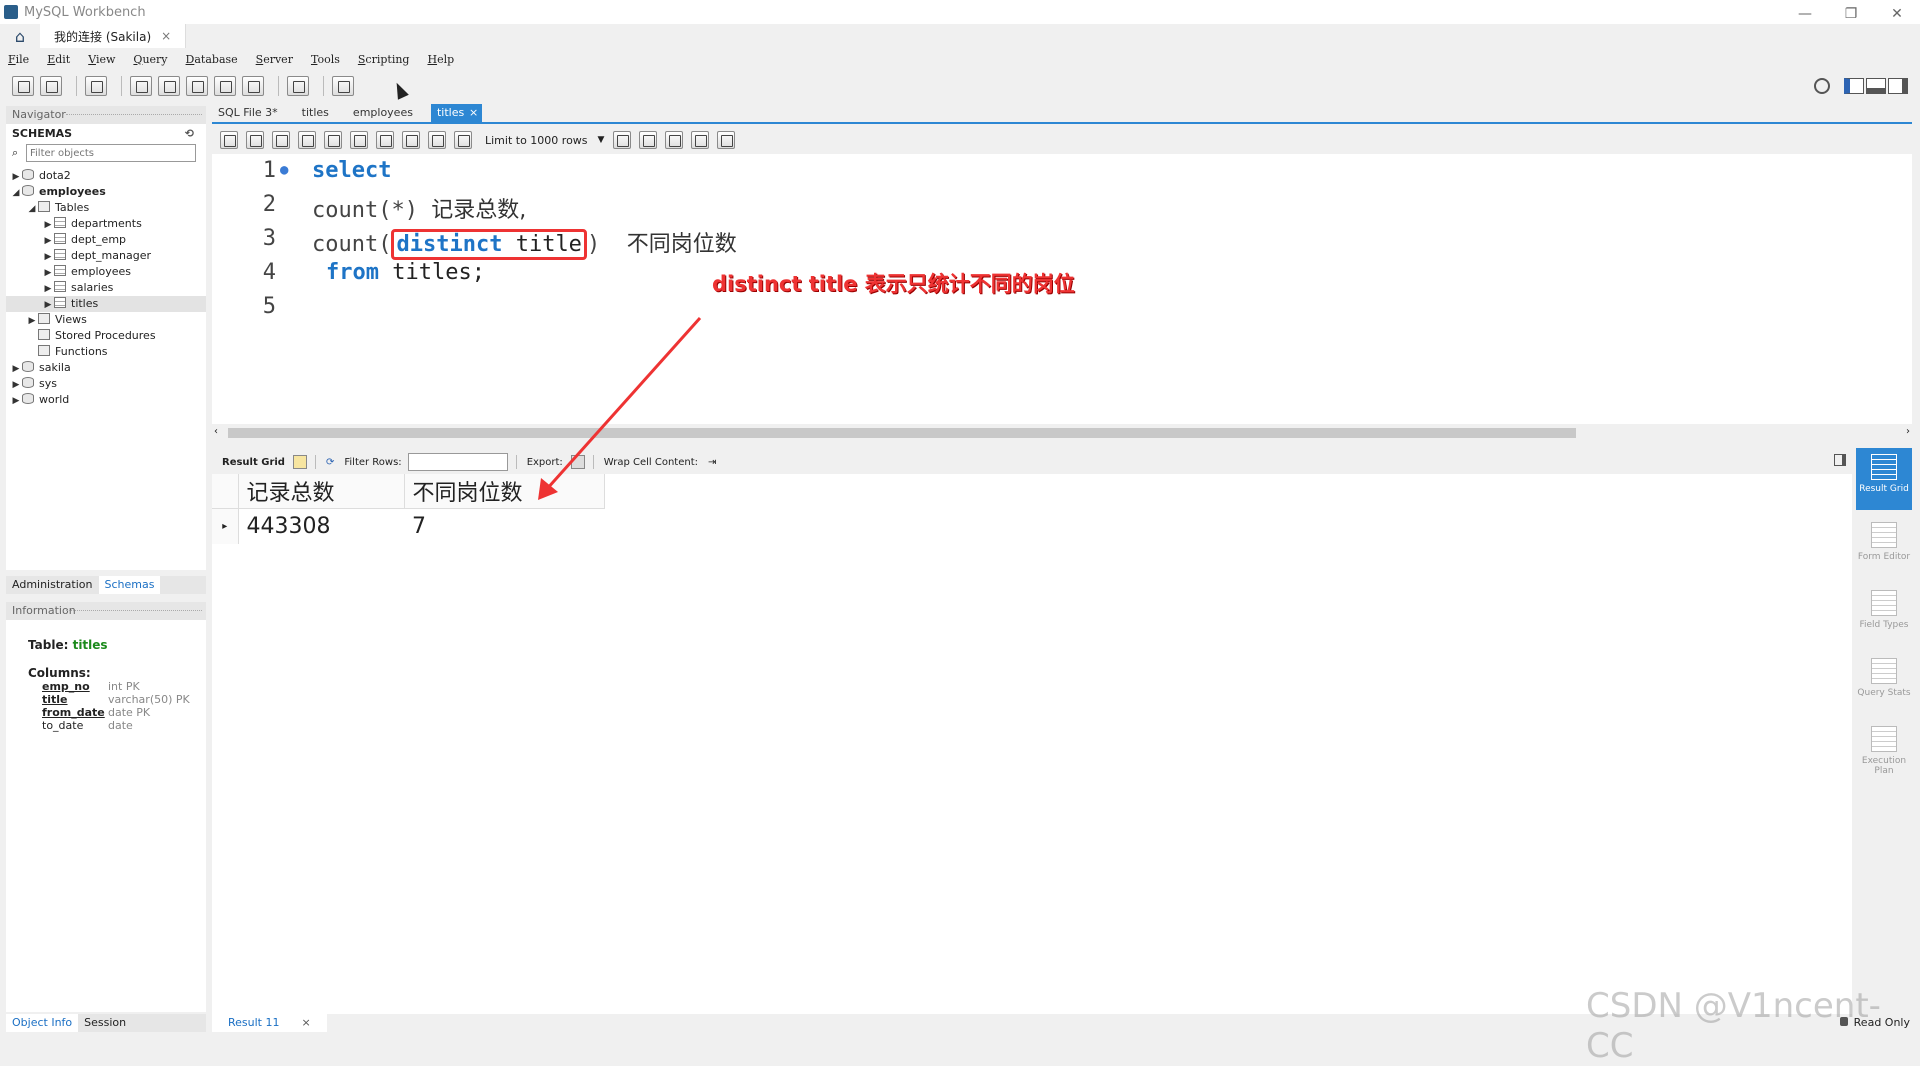  I want to click on tab-session: Session, so click(105, 1023).